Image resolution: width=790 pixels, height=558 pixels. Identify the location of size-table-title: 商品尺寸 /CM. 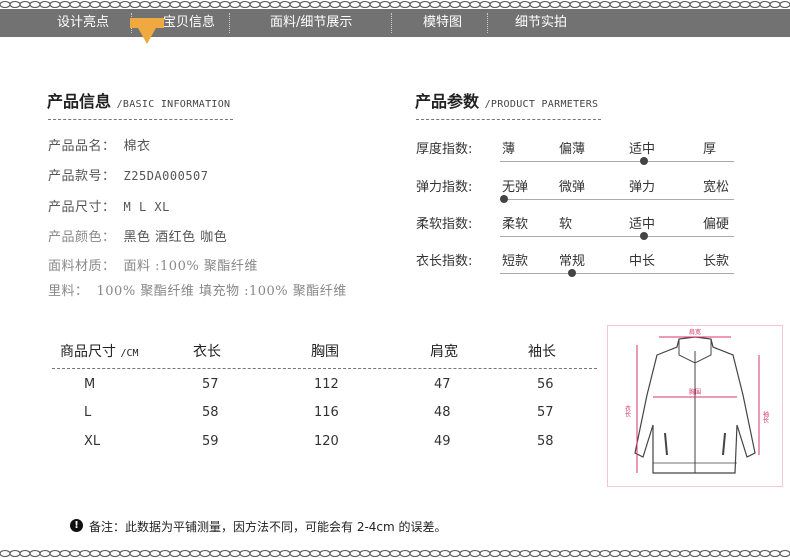
(99, 352).